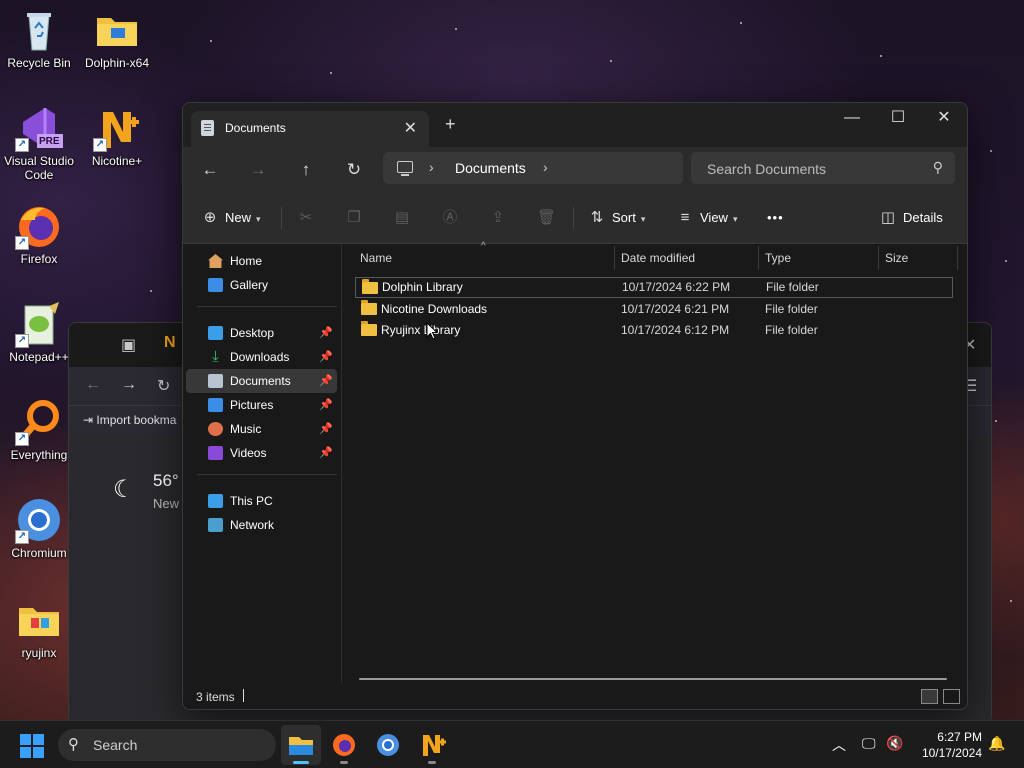 Image resolution: width=1024 pixels, height=768 pixels. I want to click on new-button: ⊕ New ▾, so click(231, 218).